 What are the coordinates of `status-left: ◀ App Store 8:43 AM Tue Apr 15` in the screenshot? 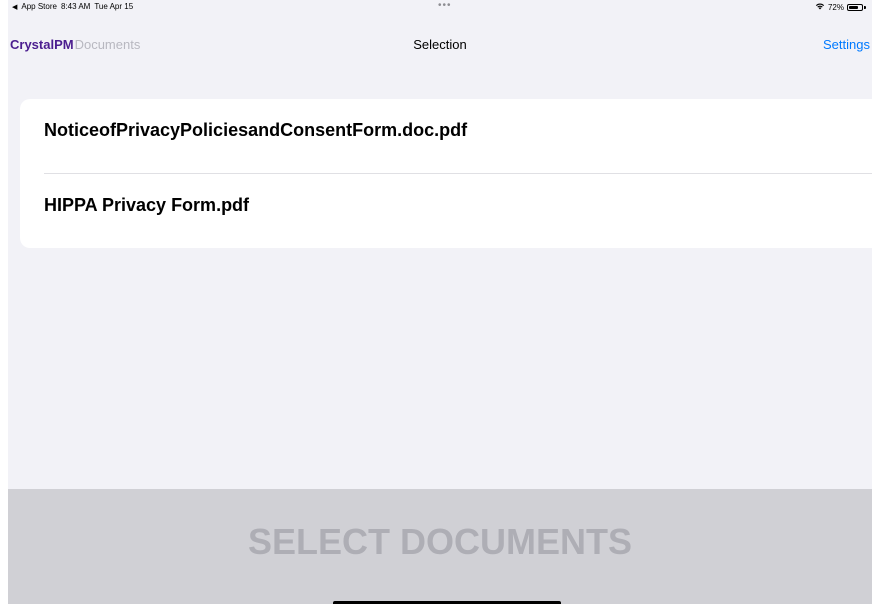 It's located at (72, 6).